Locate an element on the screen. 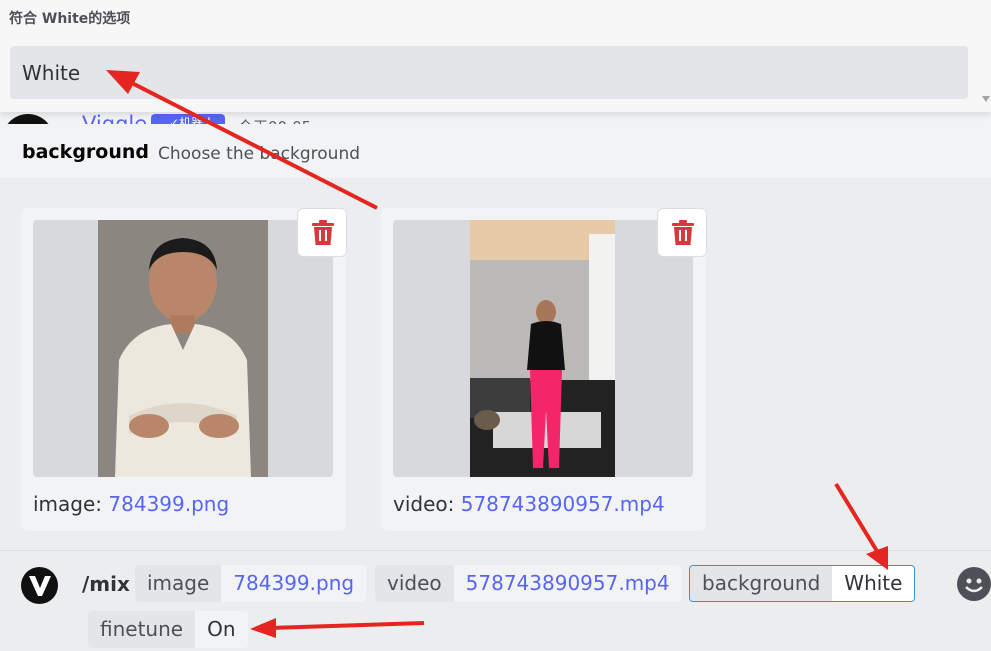  command-name: /mix is located at coordinates (106, 584).